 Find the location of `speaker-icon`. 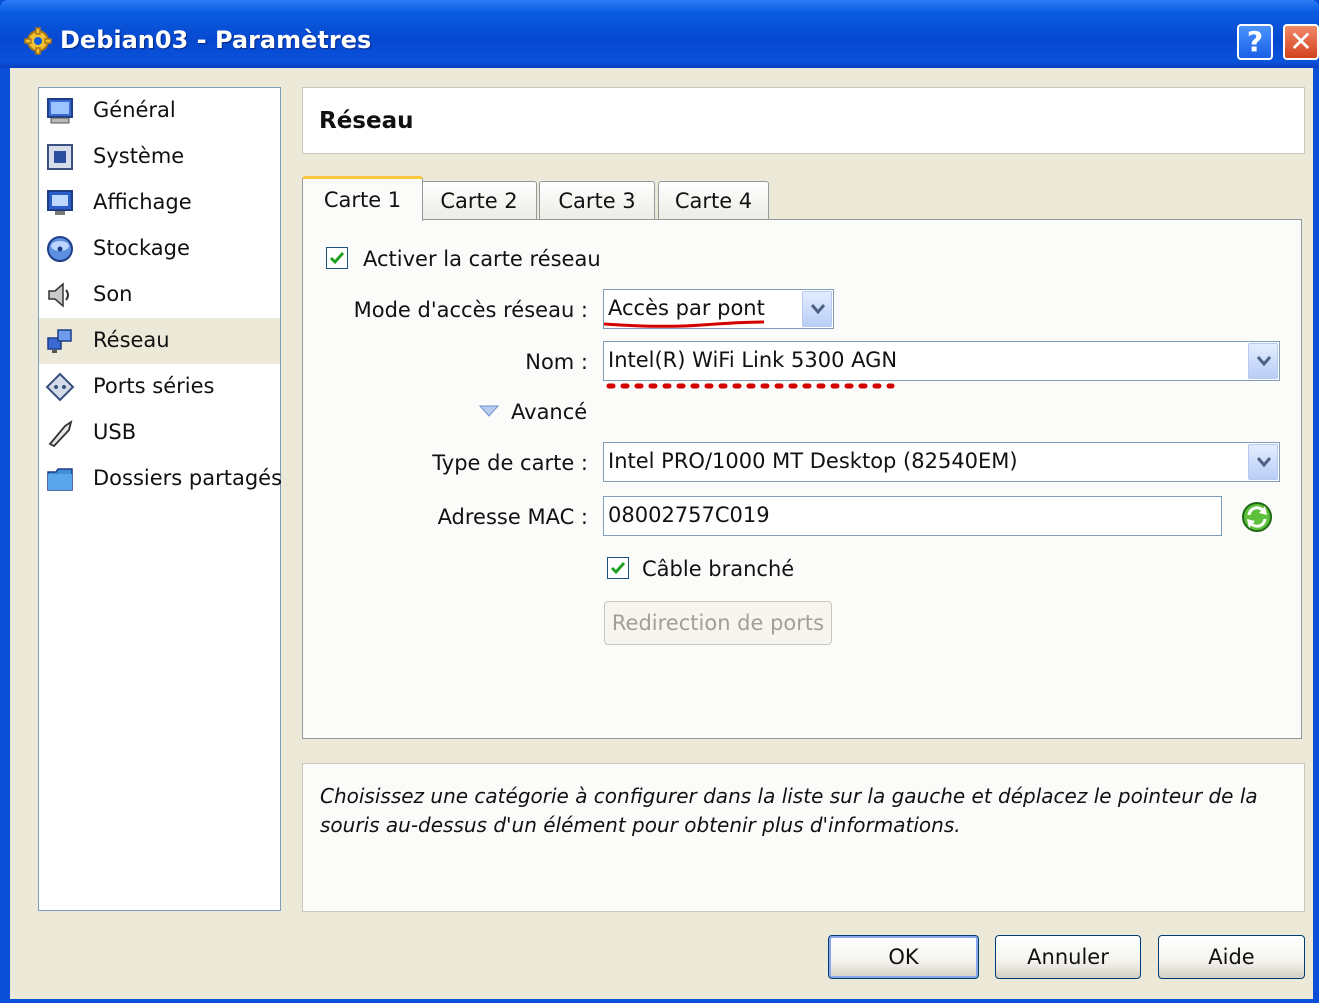

speaker-icon is located at coordinates (58, 295).